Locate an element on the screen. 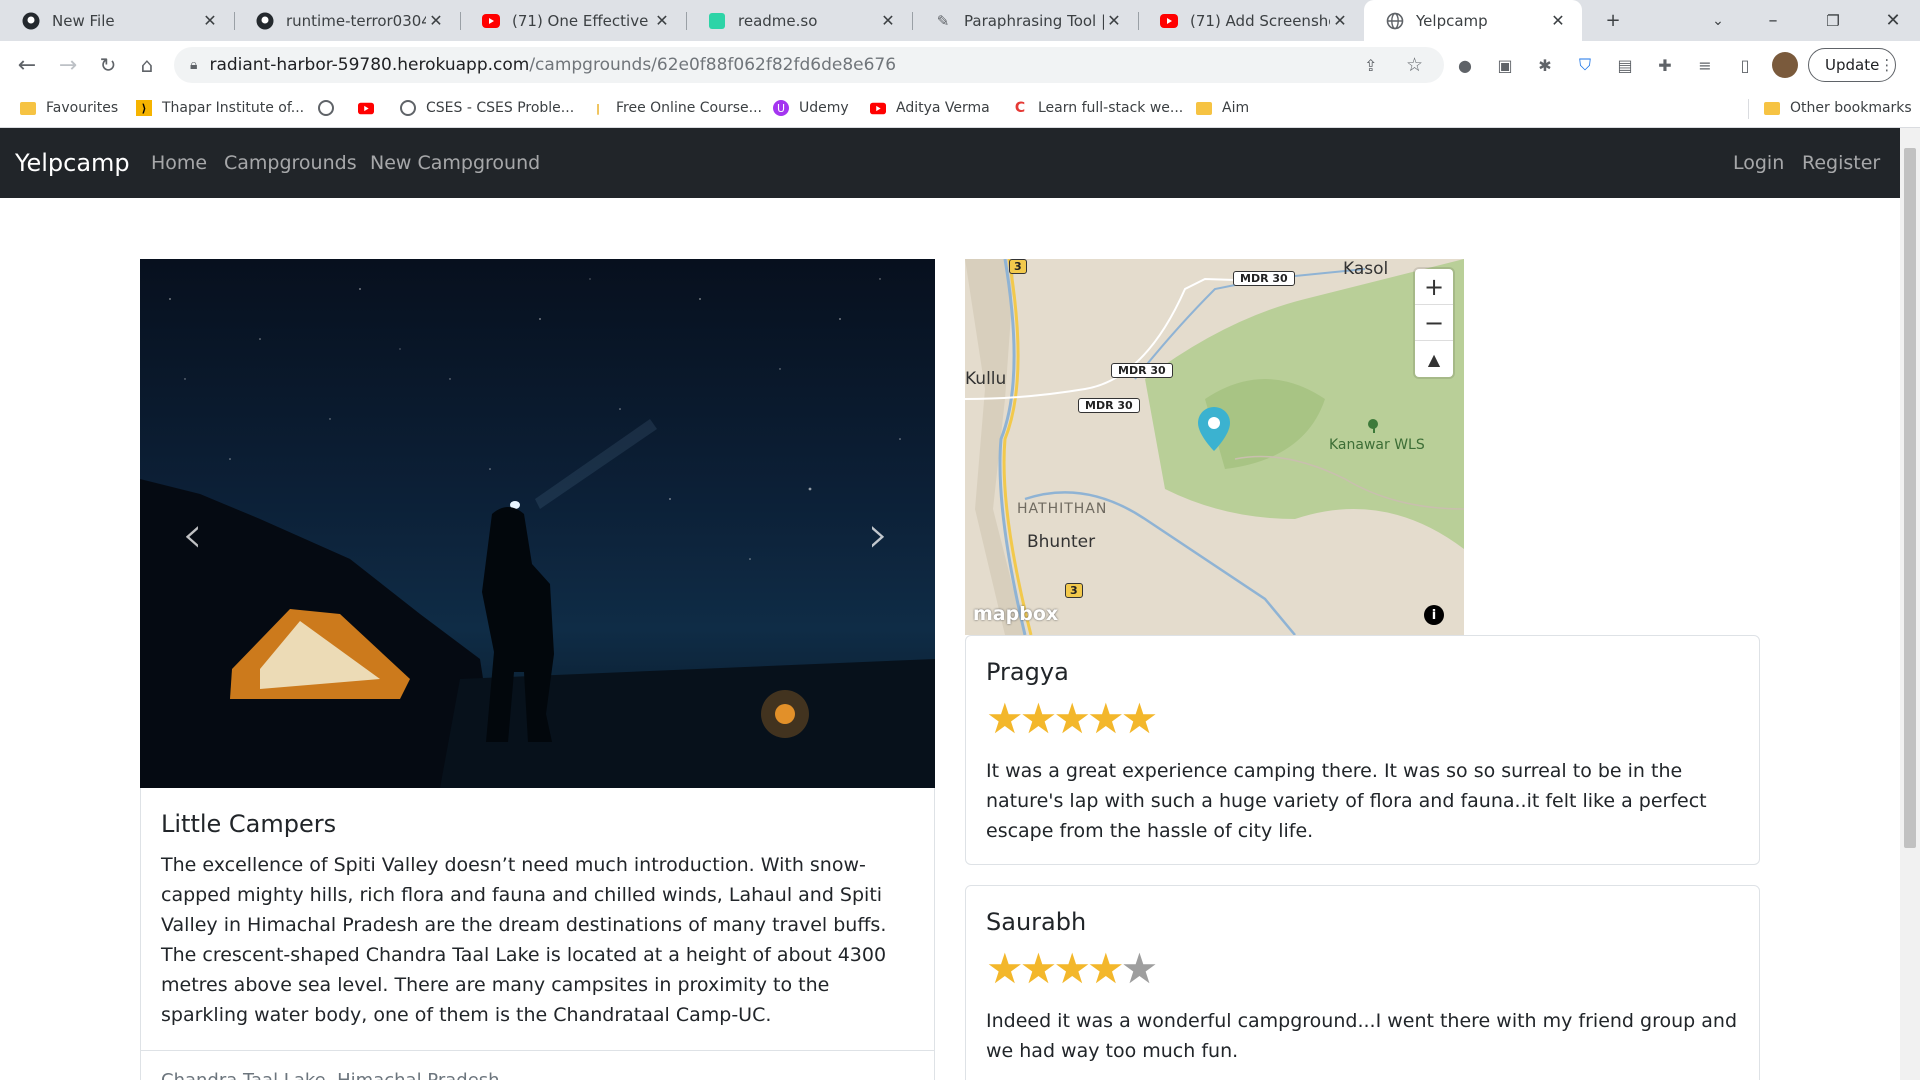 The image size is (1920, 1080). nav-login: Login is located at coordinates (1758, 163).